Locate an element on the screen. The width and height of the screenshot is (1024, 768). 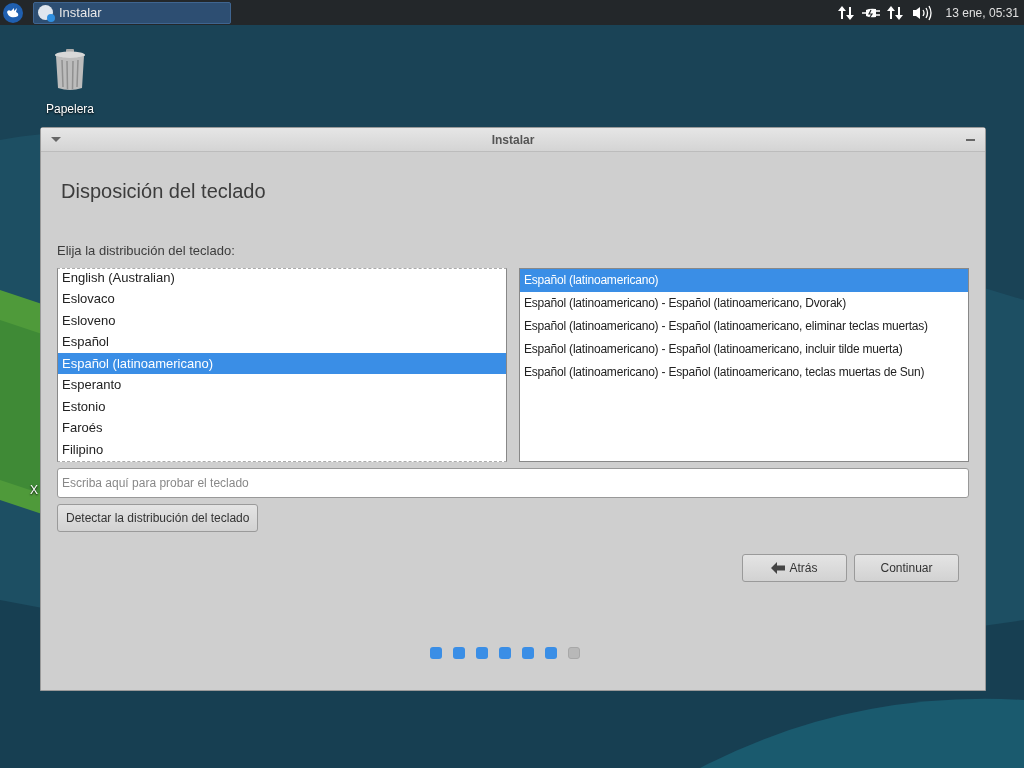
variants-list is located at coordinates (744, 364).